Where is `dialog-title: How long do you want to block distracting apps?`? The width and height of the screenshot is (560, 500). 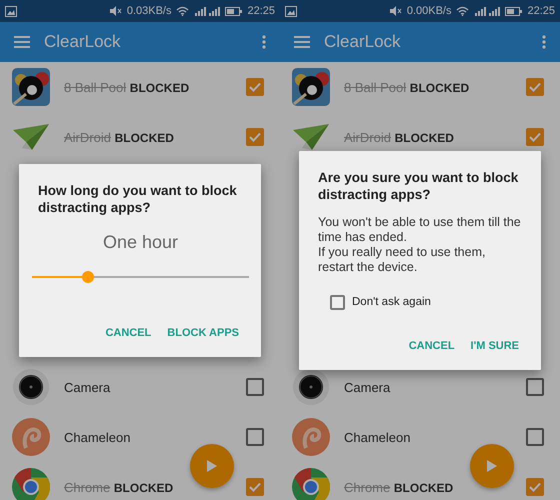 dialog-title: How long do you want to block distracting apps? is located at coordinates (138, 199).